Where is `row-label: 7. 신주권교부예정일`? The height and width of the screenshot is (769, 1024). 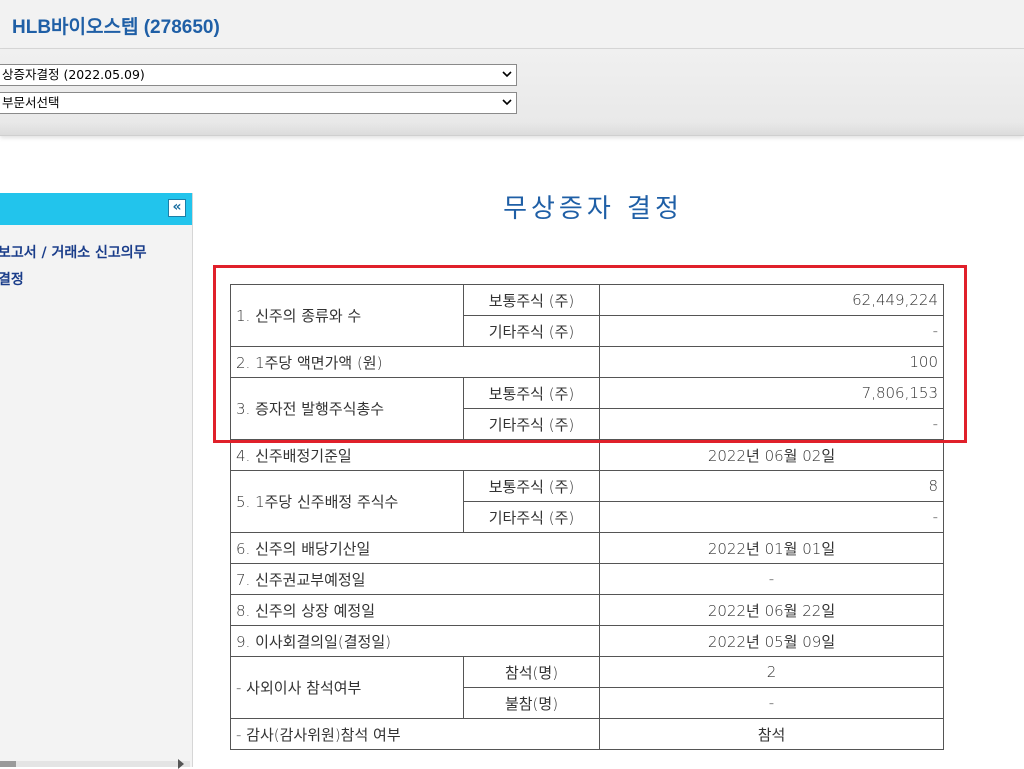
row-label: 7. 신주권교부예정일 is located at coordinates (415, 579).